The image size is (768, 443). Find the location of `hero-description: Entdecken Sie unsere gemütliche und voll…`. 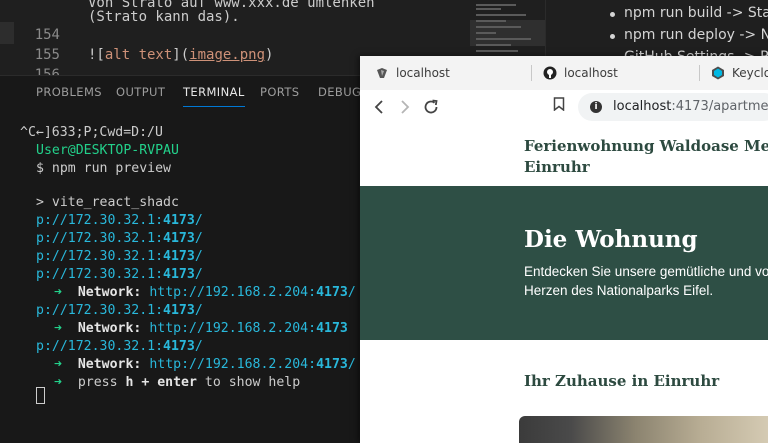

hero-description: Entdecken Sie unsere gemütliche und voll… is located at coordinates (646, 281).